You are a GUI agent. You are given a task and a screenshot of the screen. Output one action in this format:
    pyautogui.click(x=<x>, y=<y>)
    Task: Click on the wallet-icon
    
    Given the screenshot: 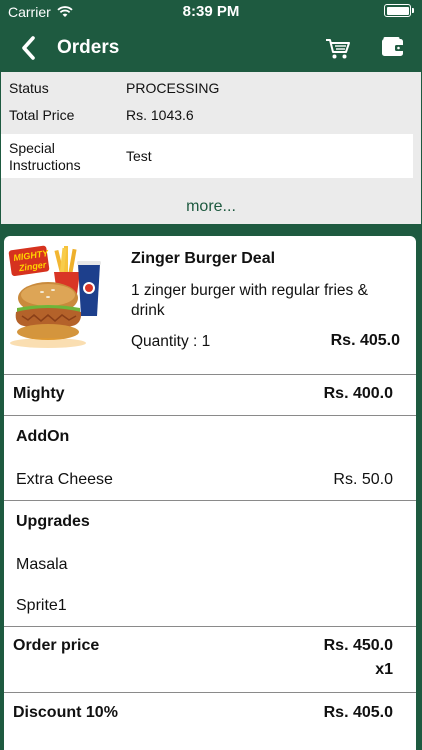 What is the action you would take?
    pyautogui.click(x=393, y=47)
    